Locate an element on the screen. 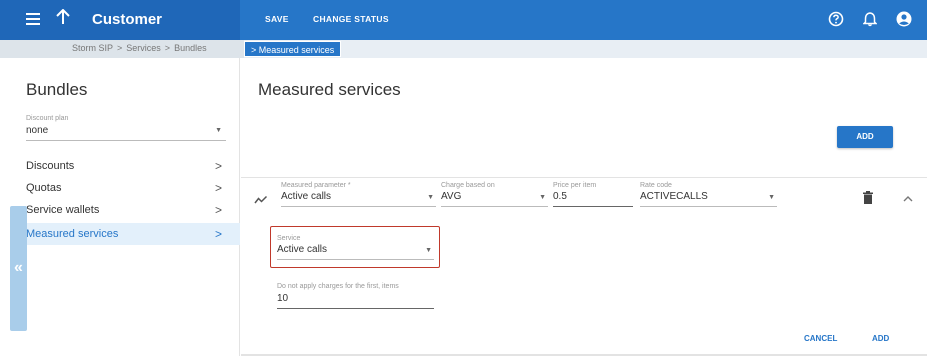 The image size is (927, 356). arrow-up-icon is located at coordinates (63, 18).